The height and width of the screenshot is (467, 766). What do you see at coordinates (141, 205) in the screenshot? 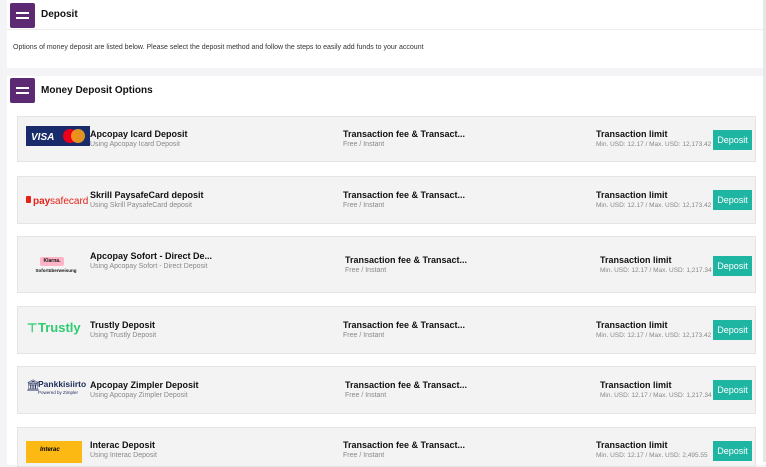
I see `method-subtitle: Using Skrill PaysafeCard deposit` at bounding box center [141, 205].